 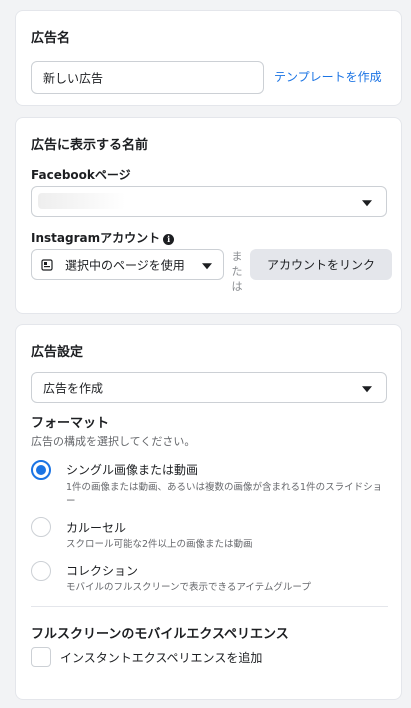 I want to click on instagram-account-label-text: Instagramアカウント, so click(x=96, y=238).